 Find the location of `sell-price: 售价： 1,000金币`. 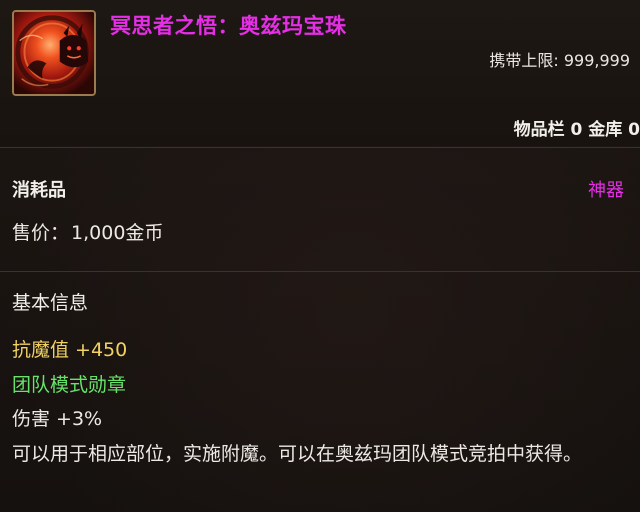

sell-price: 售价： 1,000金币 is located at coordinates (88, 233).